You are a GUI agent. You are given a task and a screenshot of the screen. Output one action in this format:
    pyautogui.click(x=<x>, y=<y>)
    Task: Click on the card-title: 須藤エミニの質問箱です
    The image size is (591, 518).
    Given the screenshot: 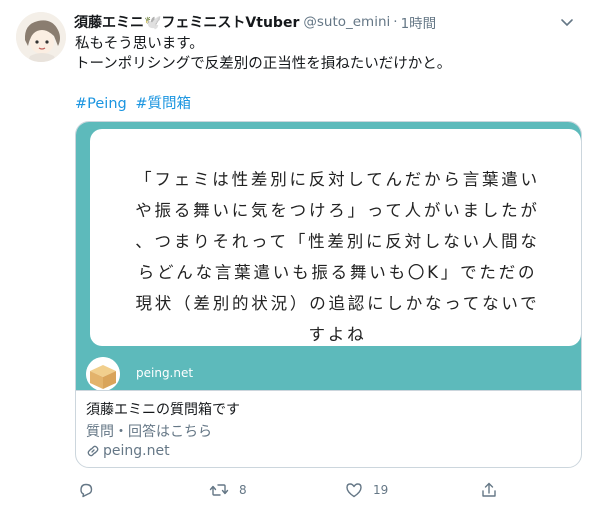 What is the action you would take?
    pyautogui.click(x=163, y=410)
    